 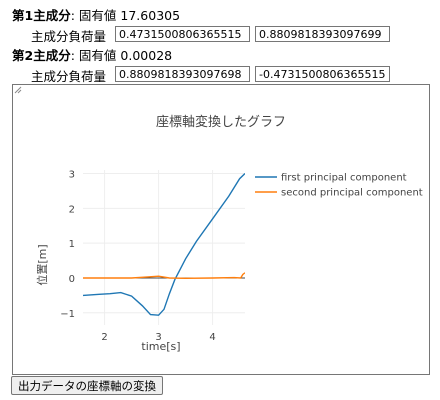 I want to click on y-tick-label: 0, so click(x=72, y=279).